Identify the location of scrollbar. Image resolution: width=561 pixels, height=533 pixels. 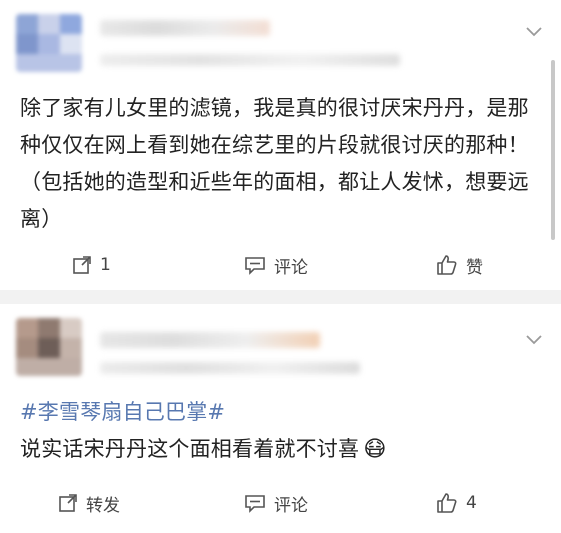
(553, 150).